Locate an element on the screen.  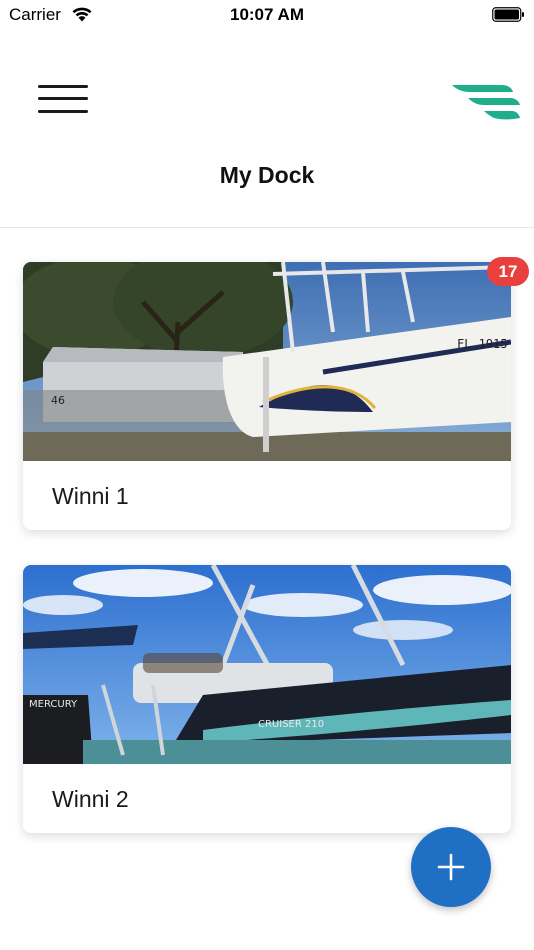
brand-wing-logo is located at coordinates (486, 102).